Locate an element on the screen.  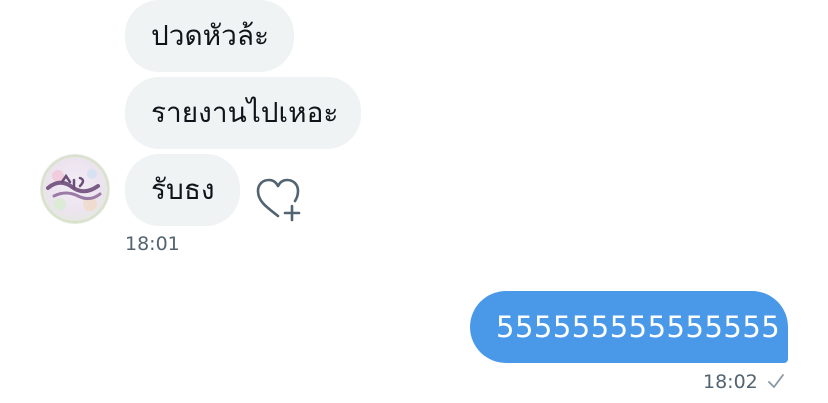
incoming-message: รับธง is located at coordinates (182, 190).